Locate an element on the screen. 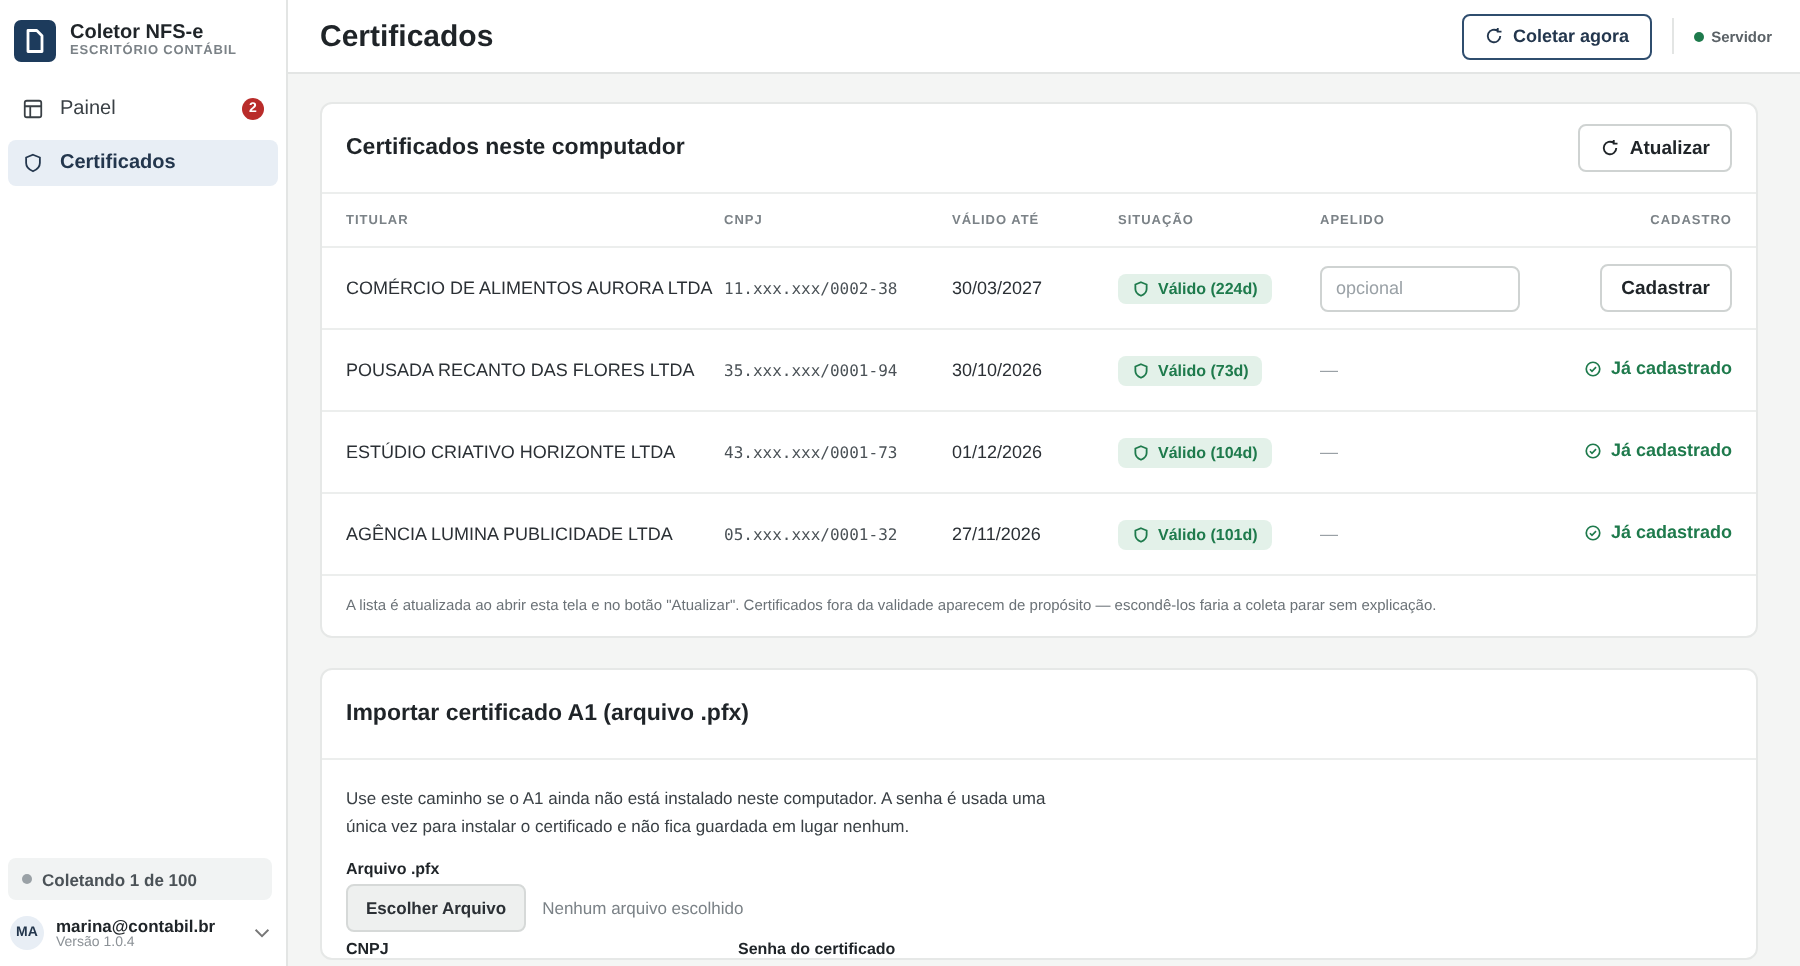  collect-now-button: Coletar agora is located at coordinates (1556, 36).